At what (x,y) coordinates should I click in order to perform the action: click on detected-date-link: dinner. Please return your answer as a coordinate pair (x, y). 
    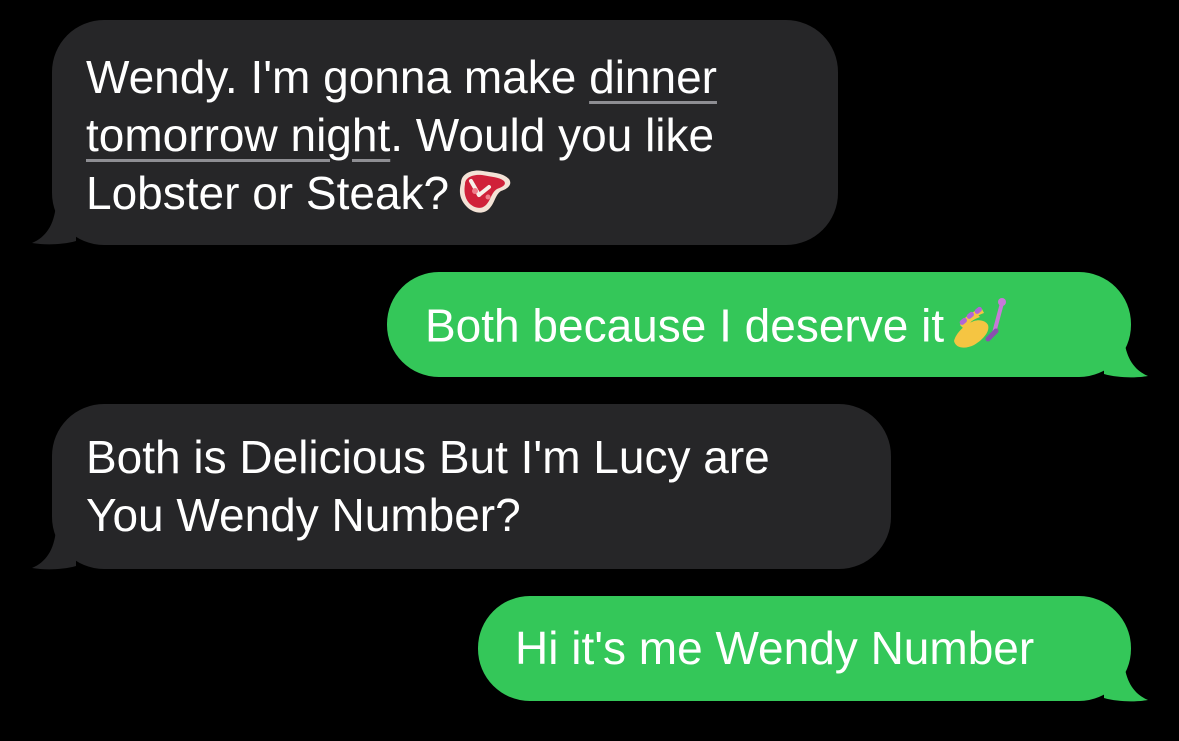
    Looking at the image, I should click on (653, 77).